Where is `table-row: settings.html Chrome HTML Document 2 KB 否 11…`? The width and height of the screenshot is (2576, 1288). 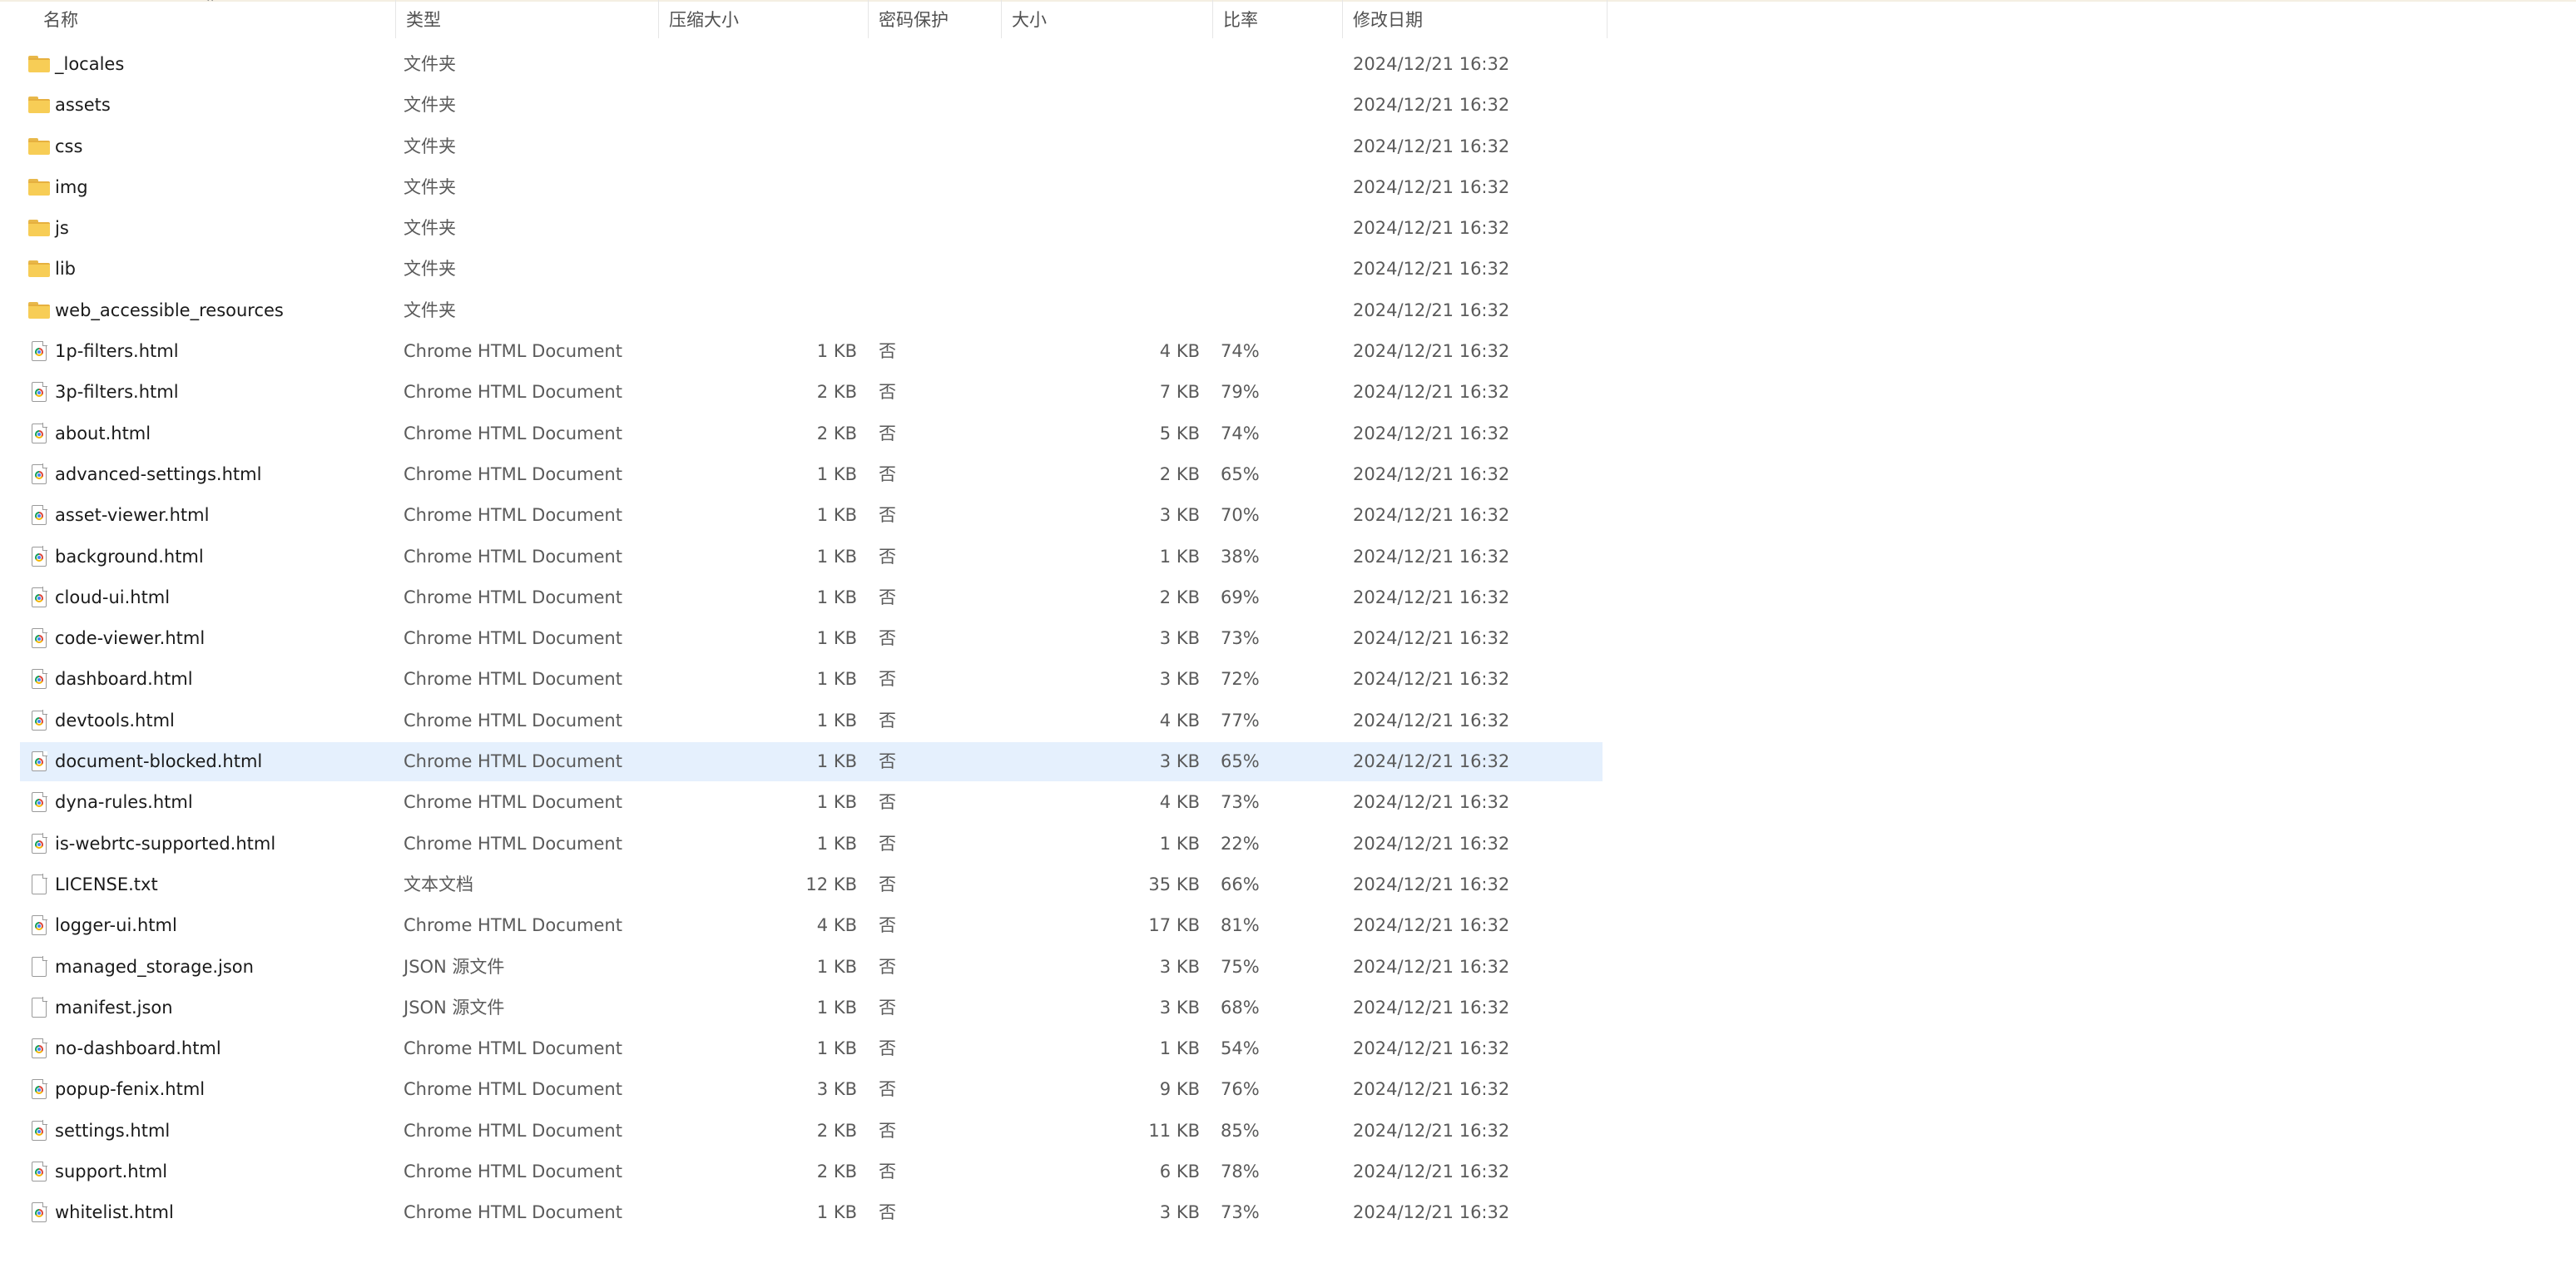
table-row: settings.html Chrome HTML Document 2 KB 否 11… is located at coordinates (804, 1132).